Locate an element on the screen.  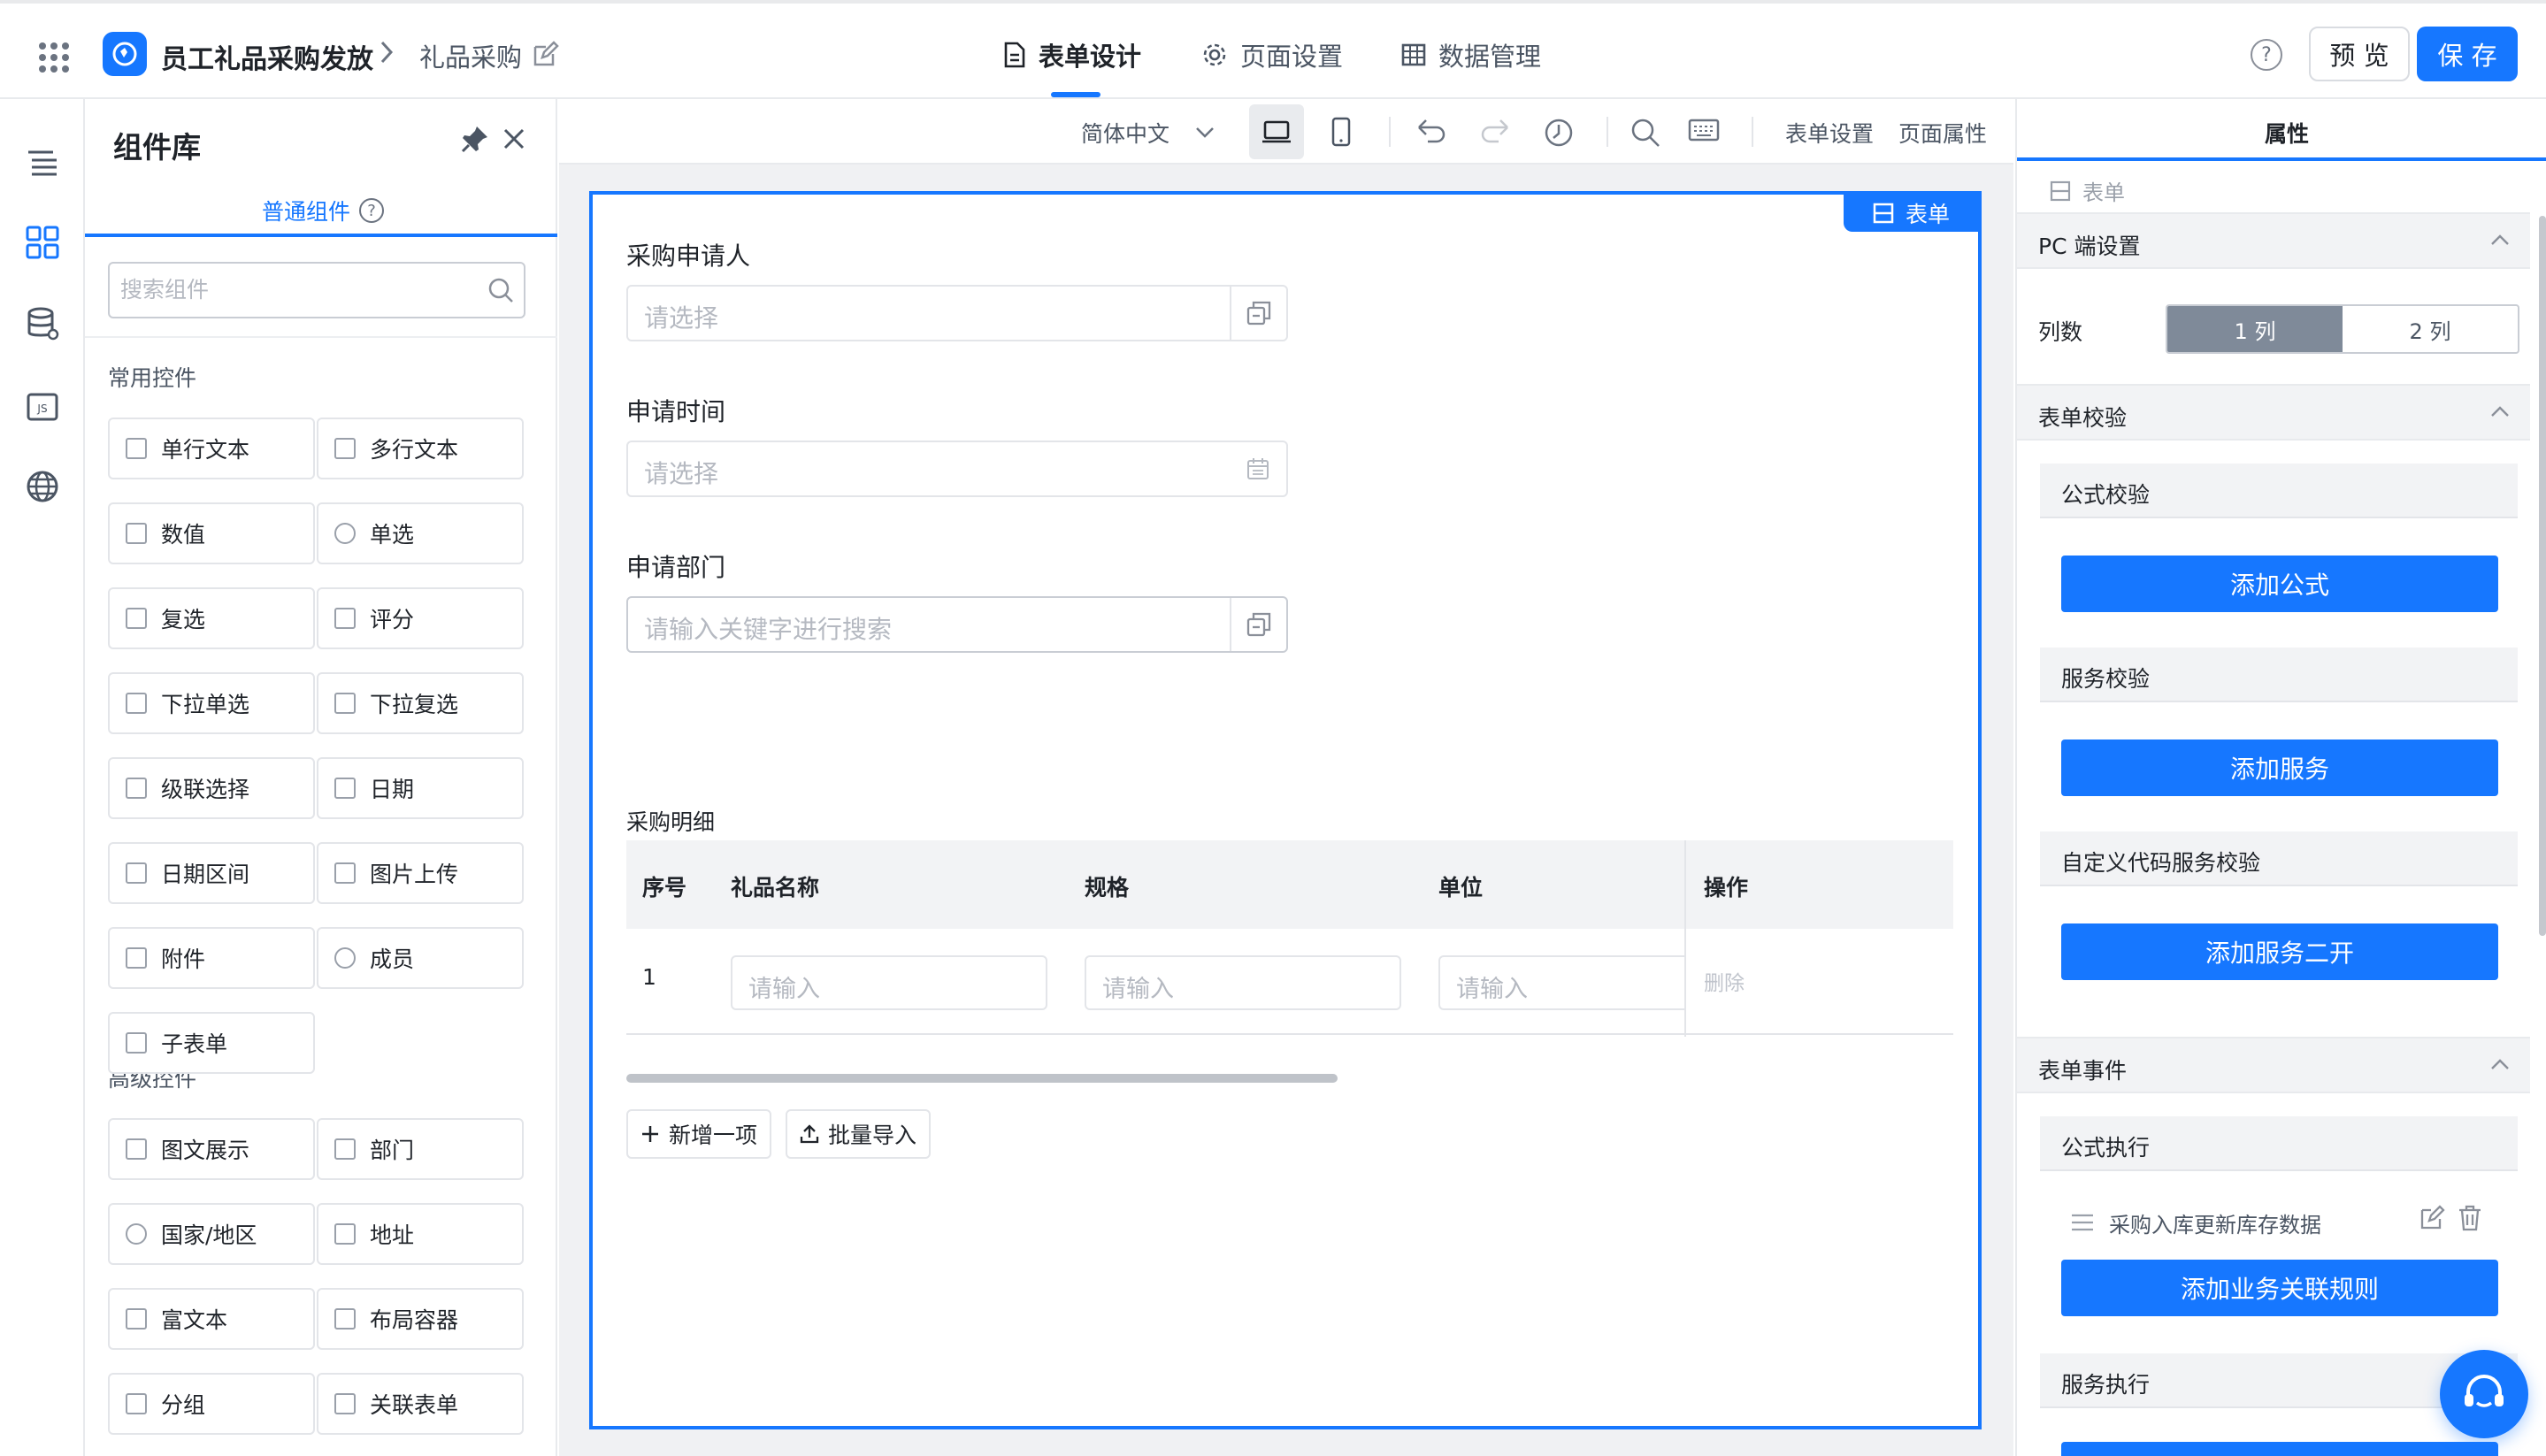
support-chat-button is located at coordinates (2484, 1394).